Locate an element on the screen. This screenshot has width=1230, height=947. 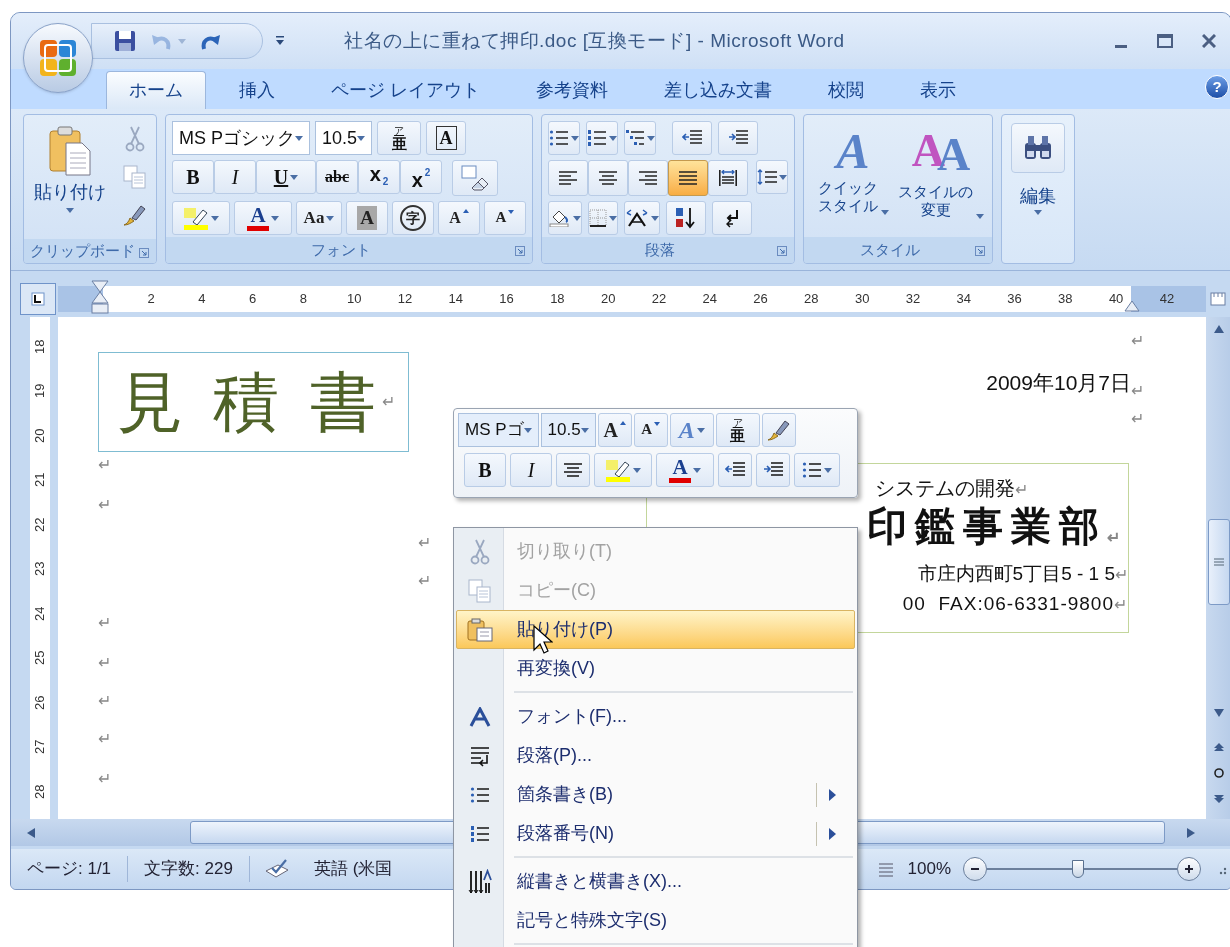
company-text: システムの開発 is located at coordinates (945, 488).